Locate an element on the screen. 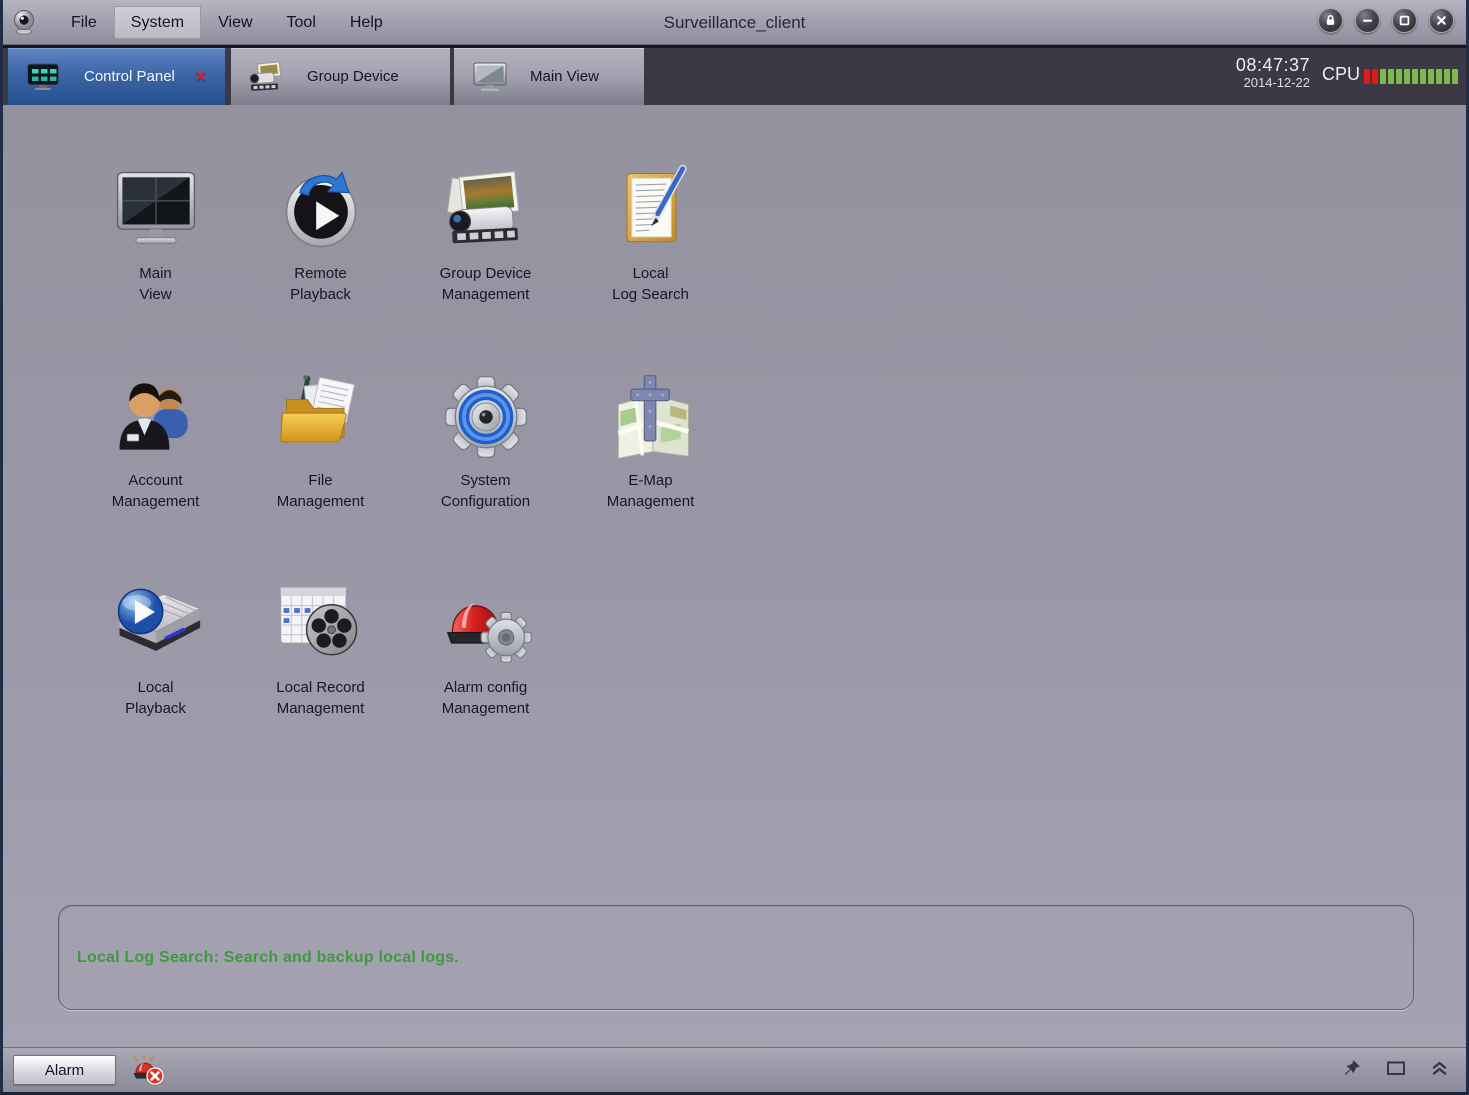  launcher-file-management: File Management is located at coordinates (320, 467).